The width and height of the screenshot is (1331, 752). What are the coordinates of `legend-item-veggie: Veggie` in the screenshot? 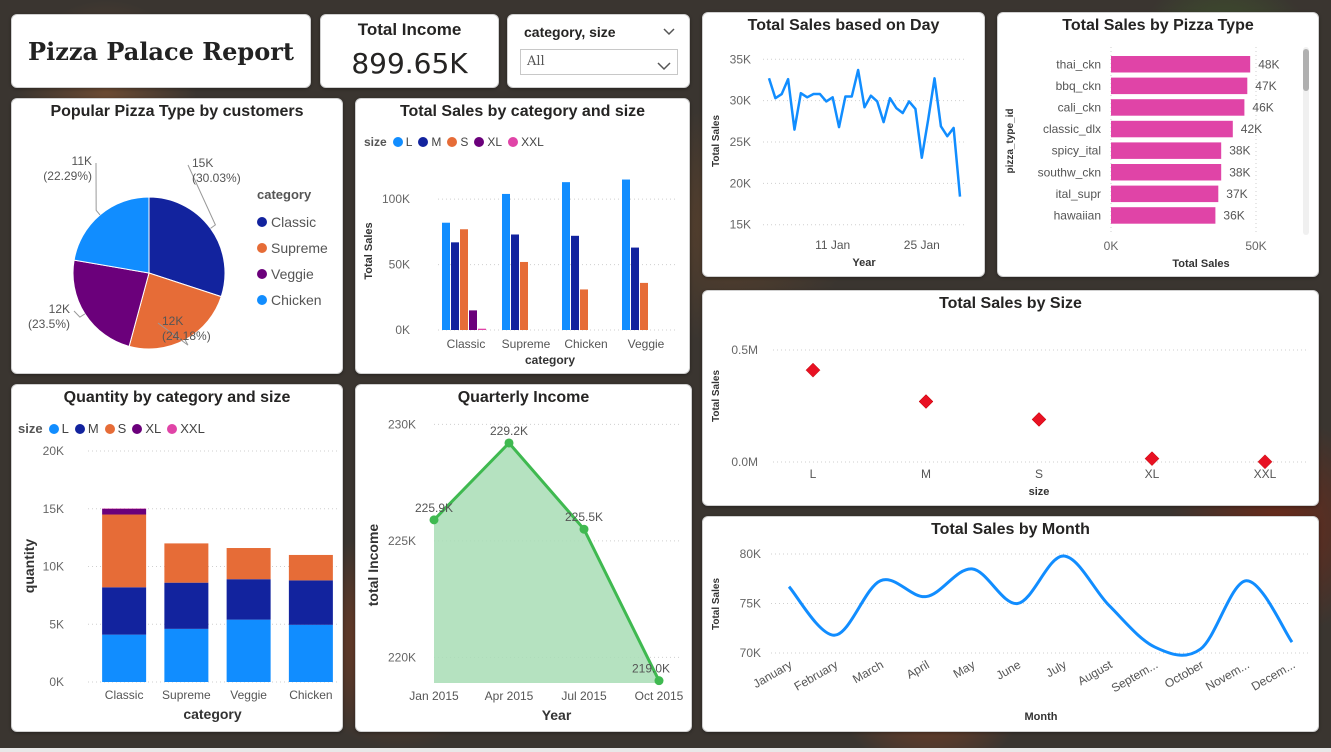 It's located at (292, 274).